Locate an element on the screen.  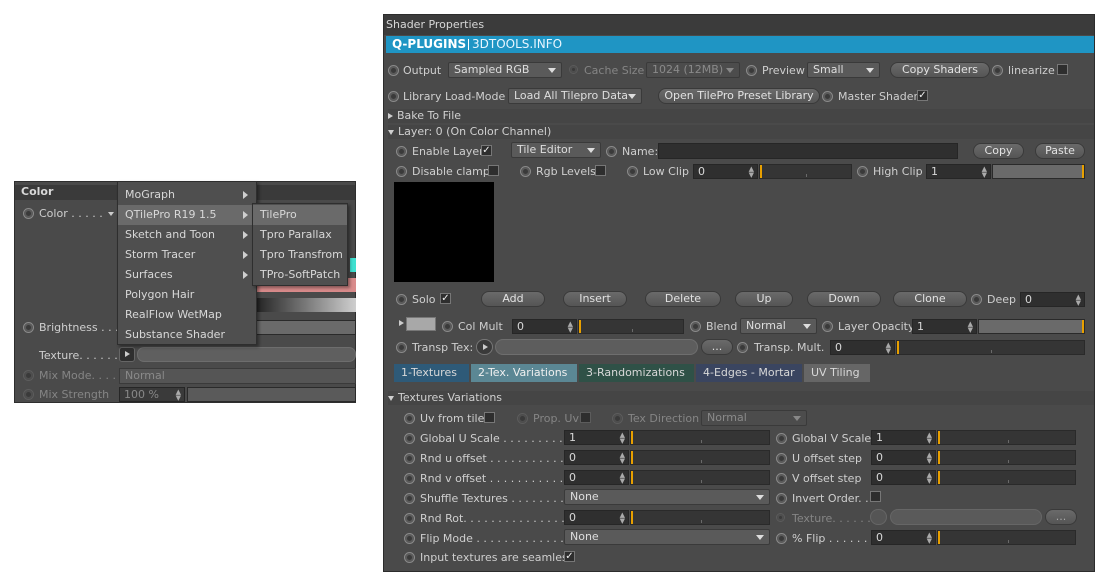
global-v-field: 1 ▲ ▼ is located at coordinates (903, 437).